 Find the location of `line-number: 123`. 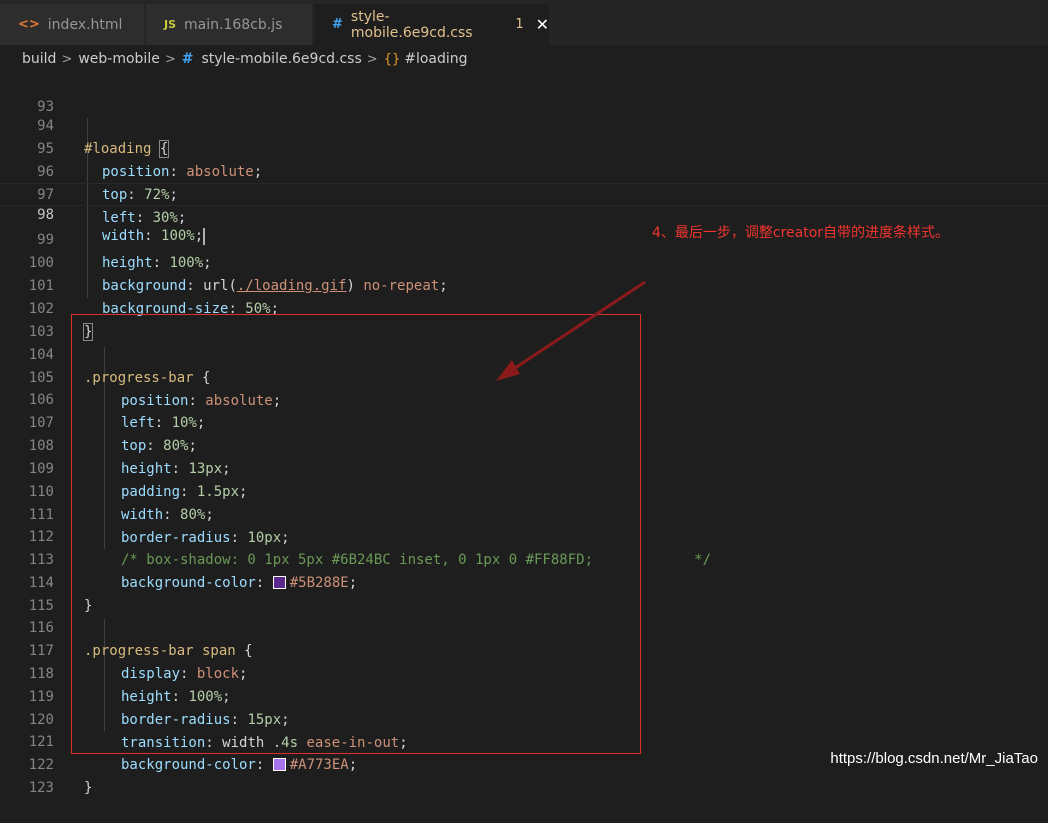

line-number: 123 is located at coordinates (41, 788).